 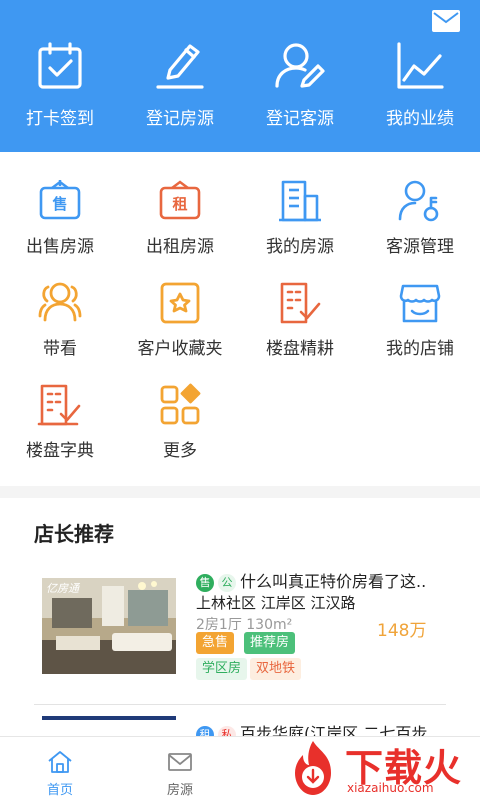 What do you see at coordinates (313, 768) in the screenshot?
I see `flame-logo-icon` at bounding box center [313, 768].